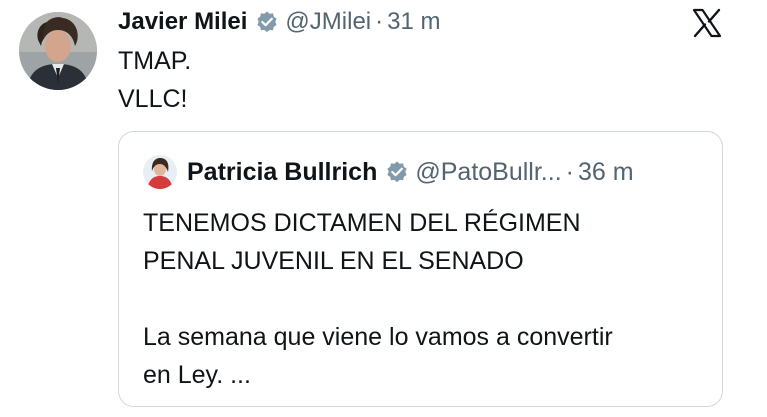  I want to click on tweet-line: VLLC!, so click(153, 99).